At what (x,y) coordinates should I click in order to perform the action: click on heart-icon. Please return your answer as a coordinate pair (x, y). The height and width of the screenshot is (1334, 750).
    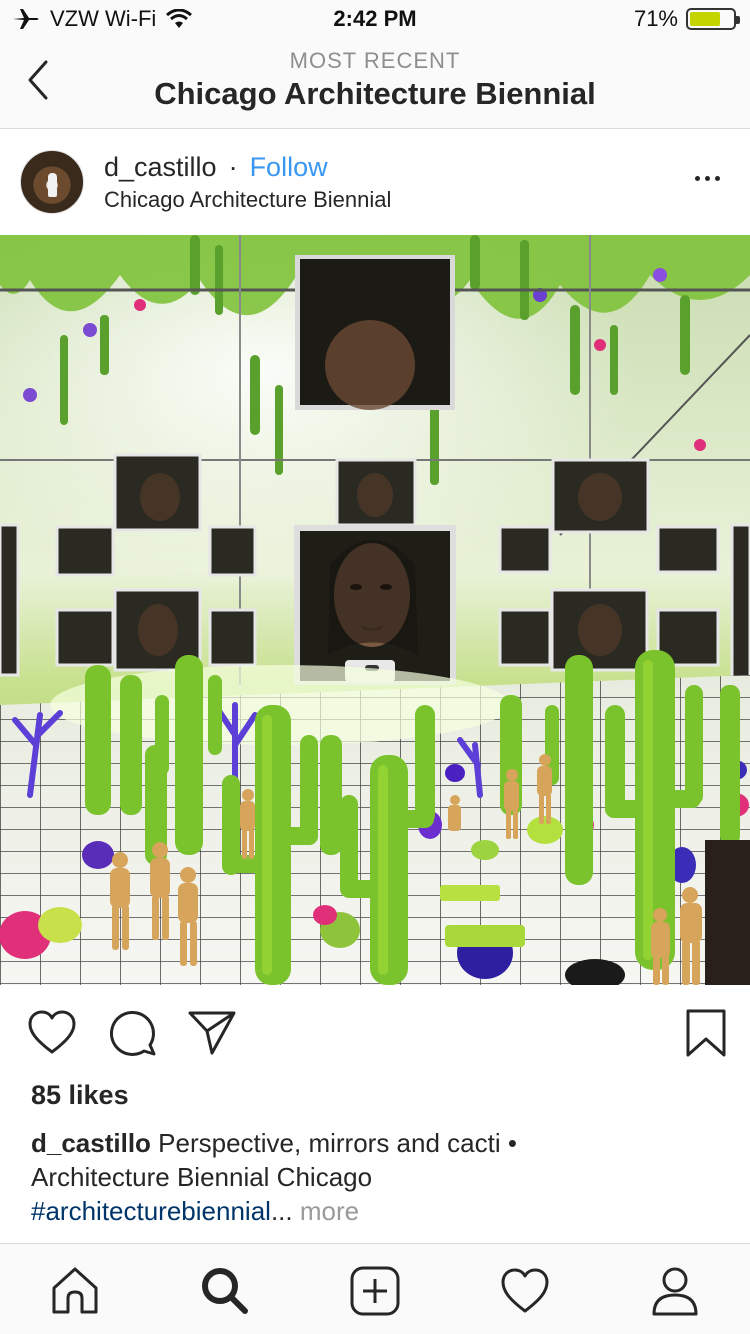
    Looking at the image, I should click on (52, 1032).